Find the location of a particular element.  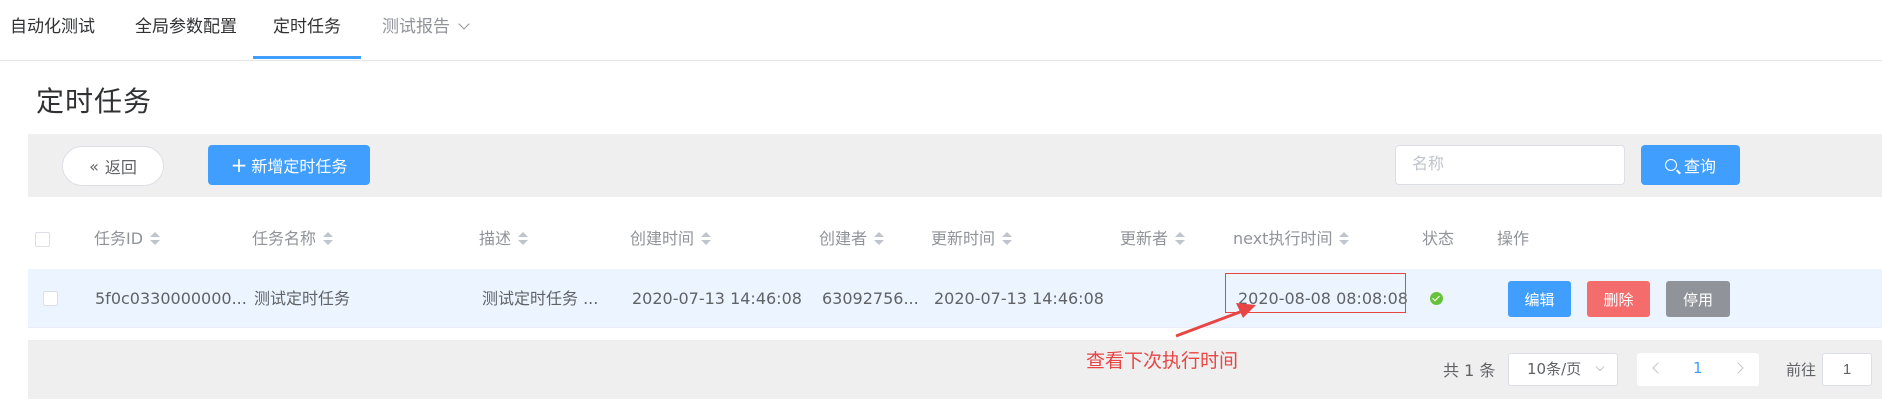

column-header-actions: 操作 is located at coordinates (1513, 238).